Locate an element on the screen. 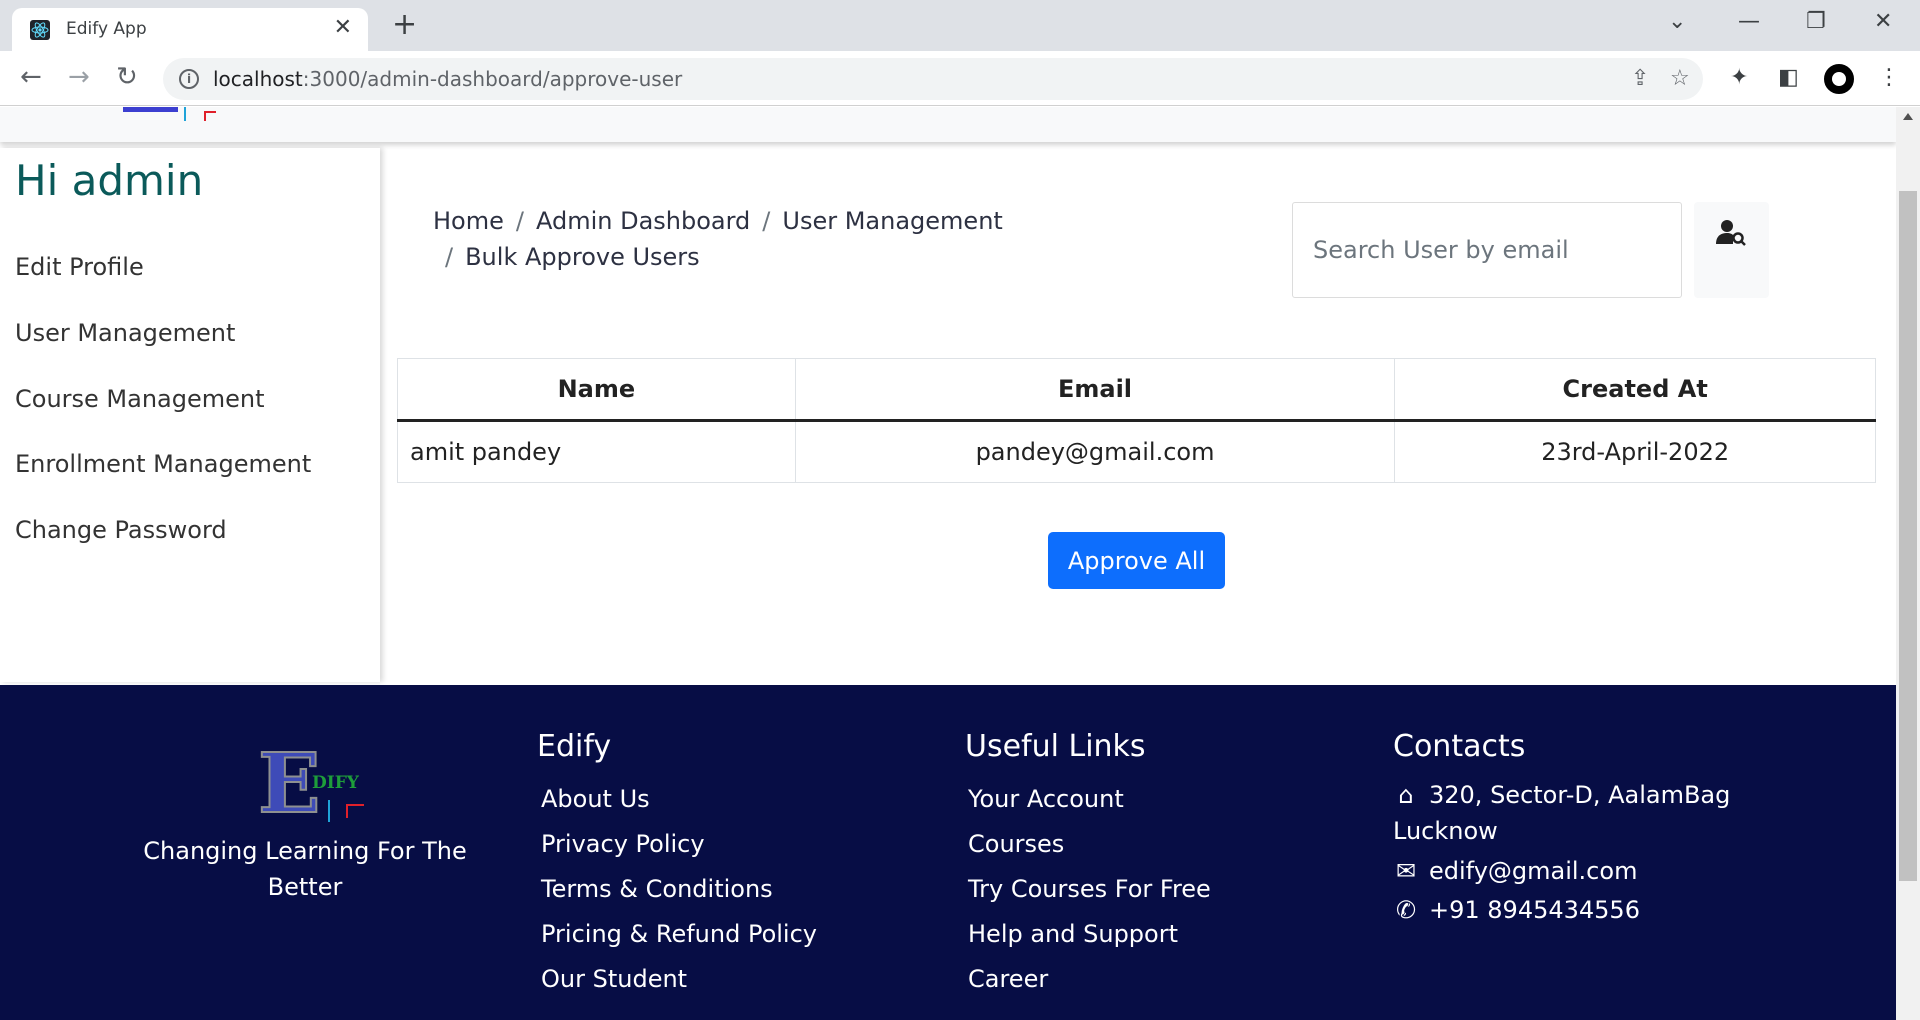 This screenshot has width=1920, height=1020. column-header-email: Email is located at coordinates (1095, 390).